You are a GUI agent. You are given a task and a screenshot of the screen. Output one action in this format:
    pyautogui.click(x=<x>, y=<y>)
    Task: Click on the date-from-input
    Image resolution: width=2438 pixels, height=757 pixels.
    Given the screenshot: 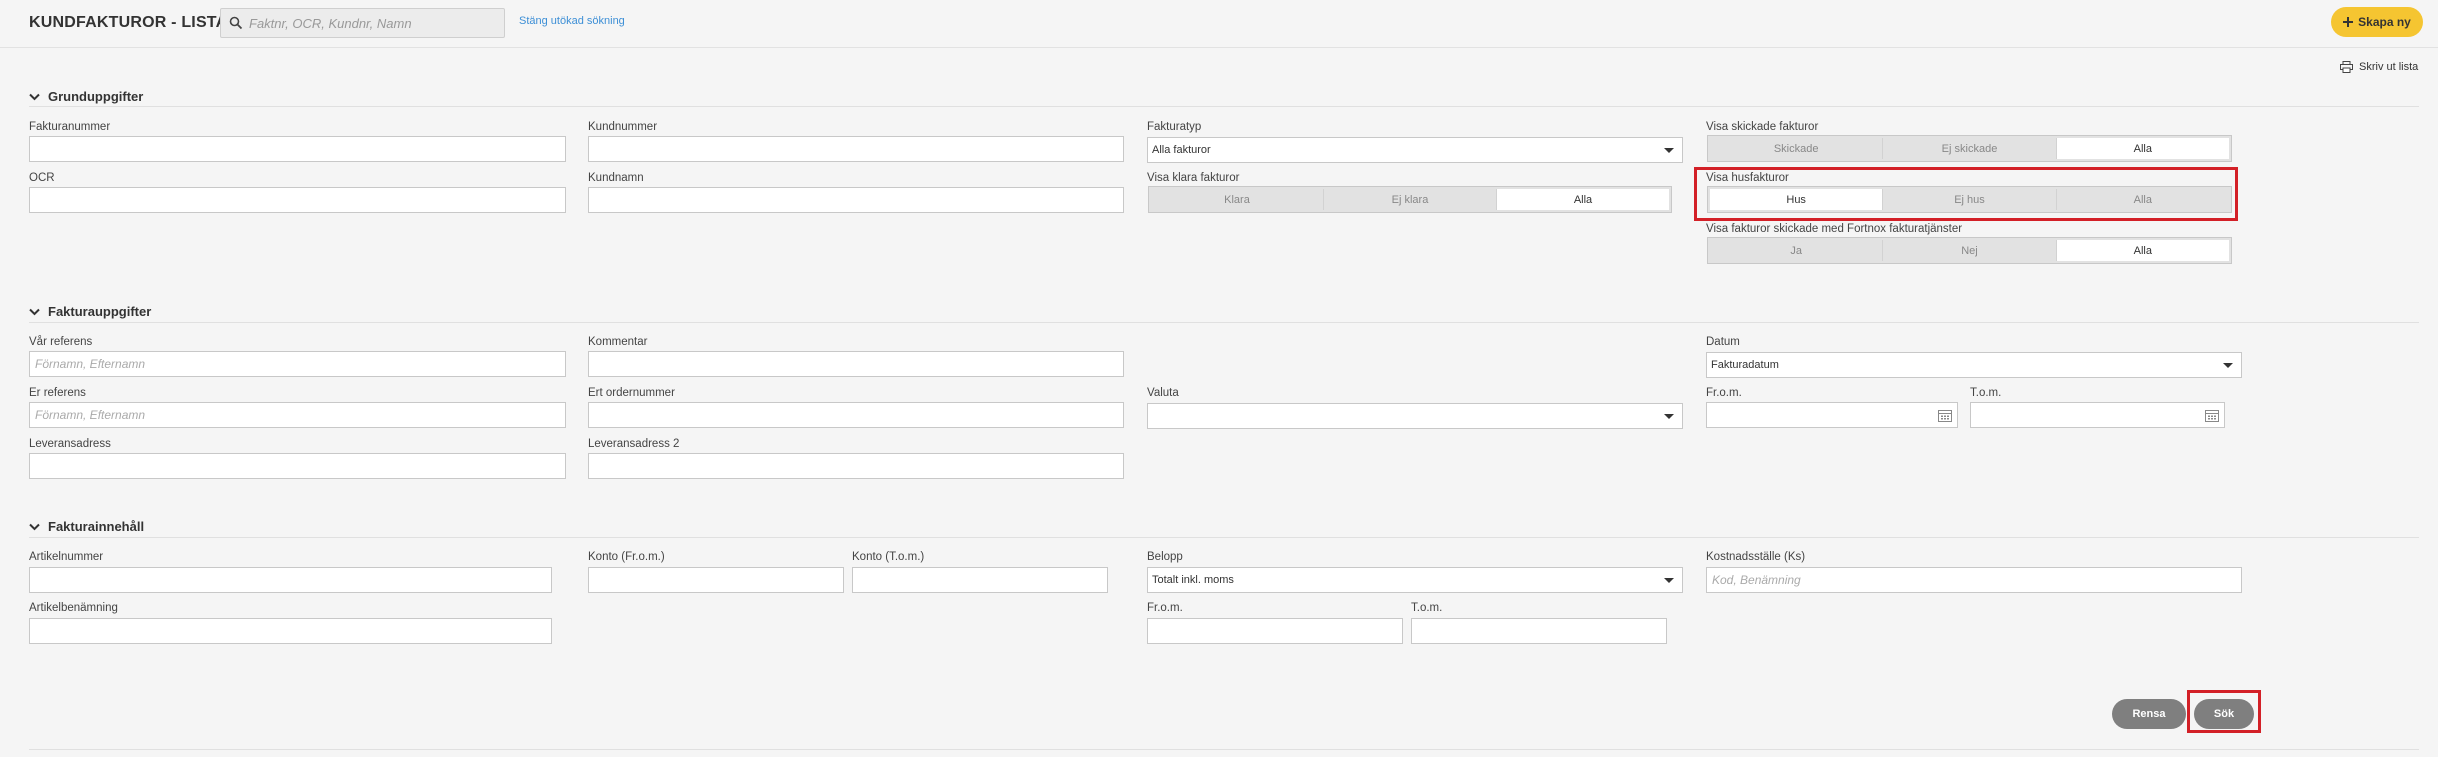 What is the action you would take?
    pyautogui.click(x=1832, y=415)
    